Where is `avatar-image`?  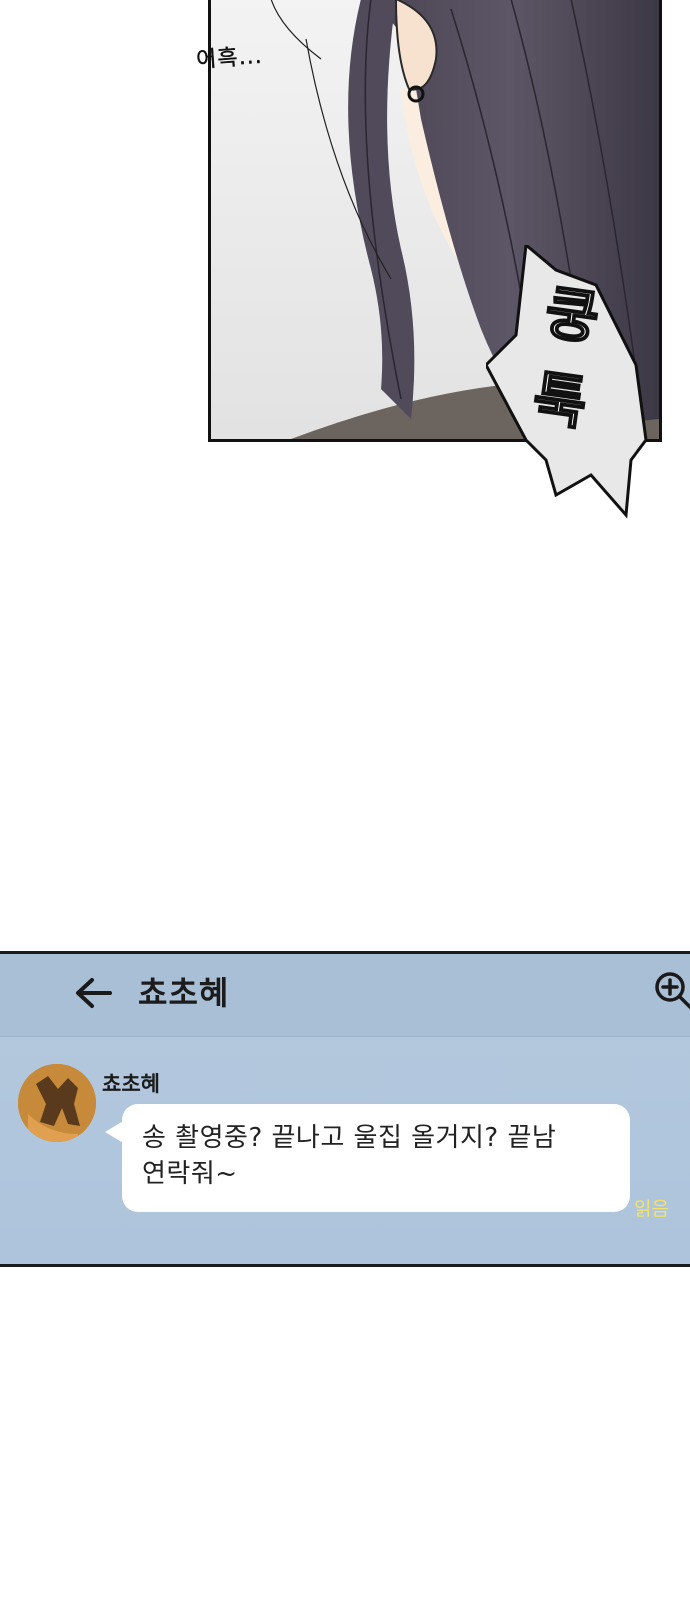
avatar-image is located at coordinates (57, 1103).